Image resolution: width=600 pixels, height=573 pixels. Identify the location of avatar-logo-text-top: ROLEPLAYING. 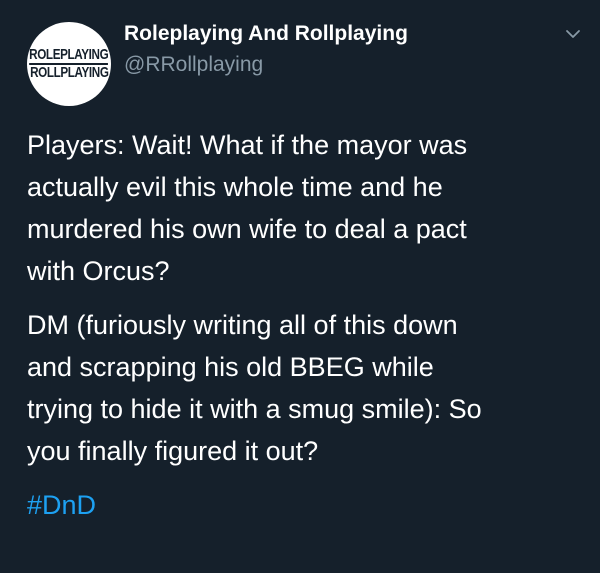
(69, 55).